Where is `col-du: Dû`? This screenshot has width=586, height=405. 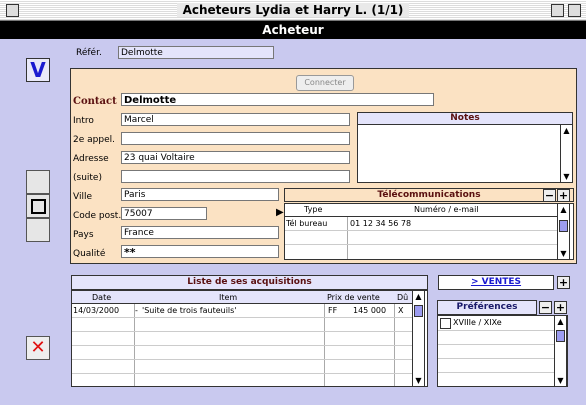
col-du: Dû is located at coordinates (403, 297).